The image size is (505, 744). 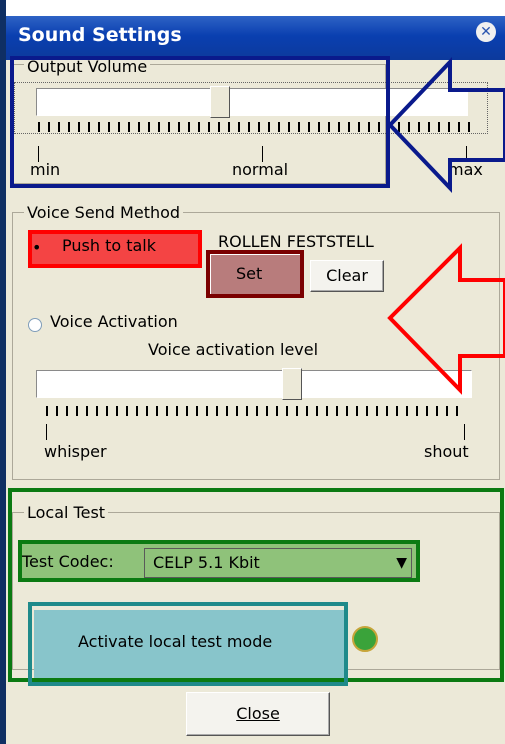 I want to click on blue-arrow, so click(x=446, y=125).